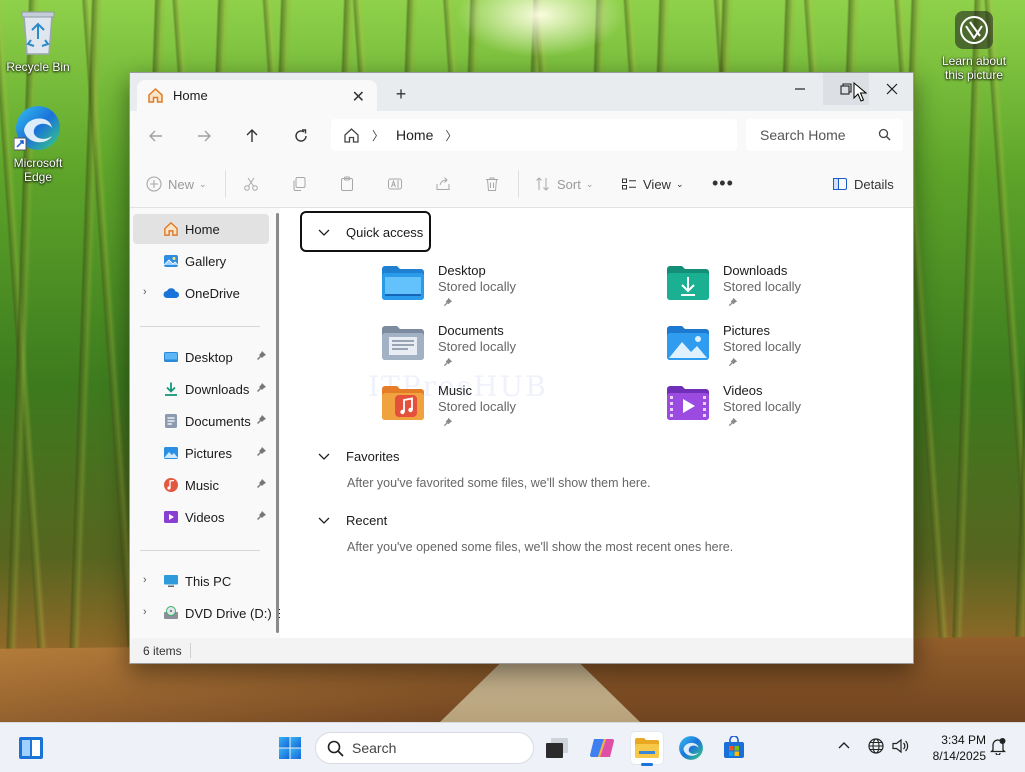  What do you see at coordinates (786, 408) in the screenshot?
I see `tile-videos: Videos Stored locally` at bounding box center [786, 408].